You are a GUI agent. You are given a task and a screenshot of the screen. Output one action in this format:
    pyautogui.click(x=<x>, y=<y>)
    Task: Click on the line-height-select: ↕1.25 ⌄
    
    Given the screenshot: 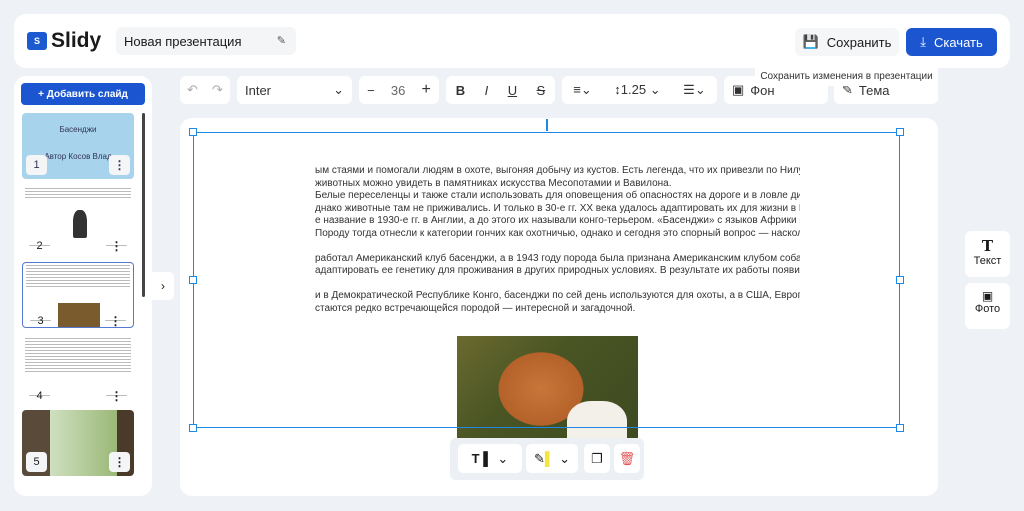 What is the action you would take?
    pyautogui.click(x=637, y=90)
    